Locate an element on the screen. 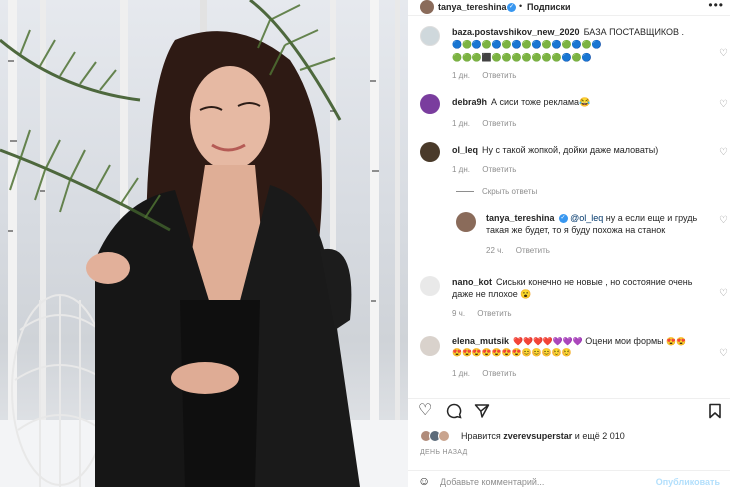  likes-suffix: и ещё 2 010 is located at coordinates (600, 436).